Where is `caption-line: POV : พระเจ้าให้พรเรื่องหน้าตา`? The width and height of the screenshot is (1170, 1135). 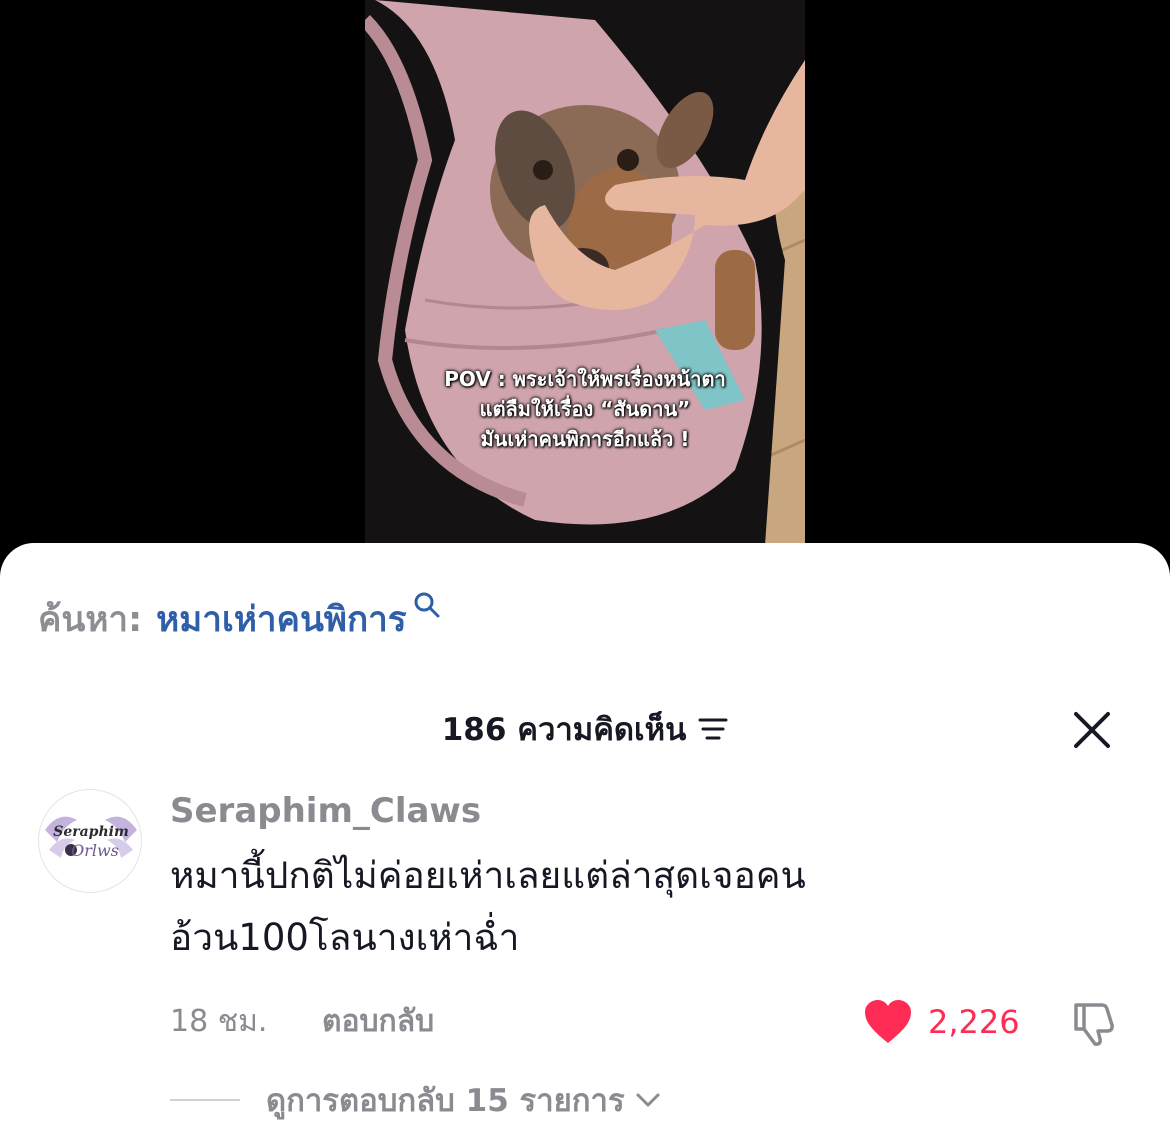
caption-line: POV : พระเจ้าให้พรเรื่องหน้าตา is located at coordinates (585, 379).